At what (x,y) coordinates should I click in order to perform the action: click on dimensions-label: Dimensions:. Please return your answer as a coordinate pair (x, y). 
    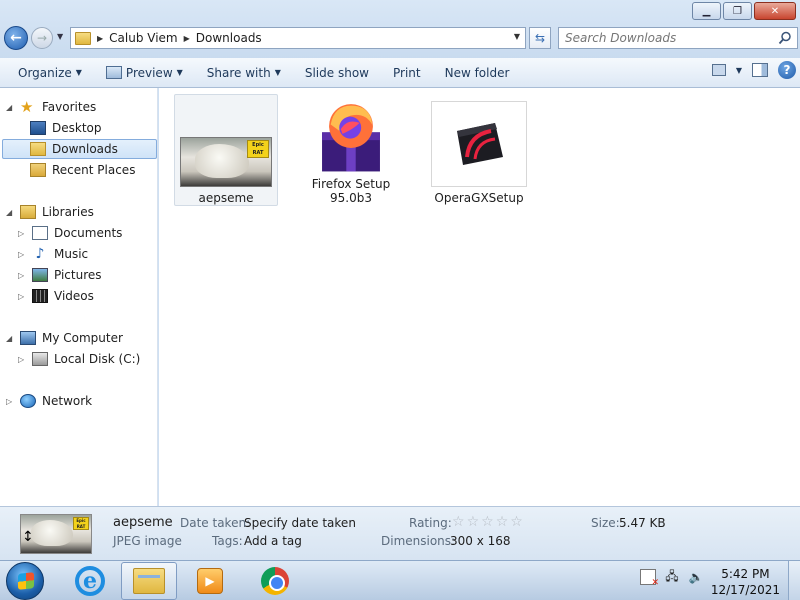
    Looking at the image, I should click on (418, 541).